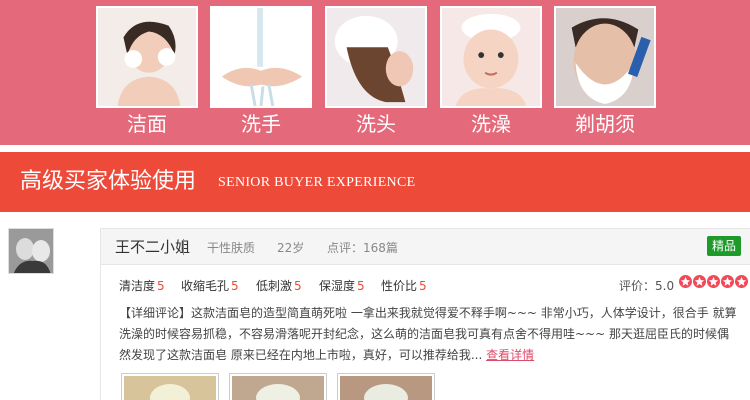 The image size is (750, 400). I want to click on usage-item-face: 洁面, so click(147, 71).